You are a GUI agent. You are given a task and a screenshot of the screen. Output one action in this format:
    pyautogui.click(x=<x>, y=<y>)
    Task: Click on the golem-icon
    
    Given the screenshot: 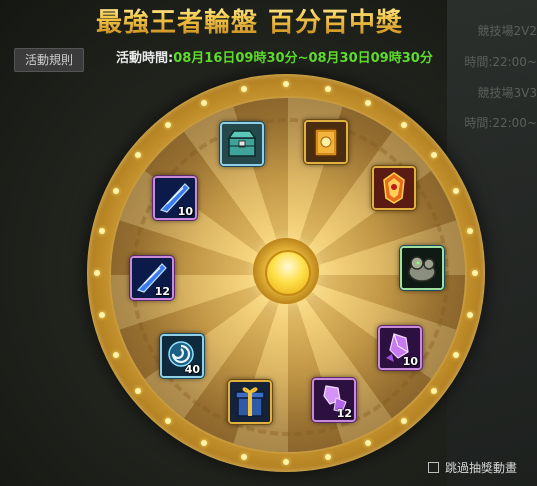 What is the action you would take?
    pyautogui.click(x=422, y=268)
    